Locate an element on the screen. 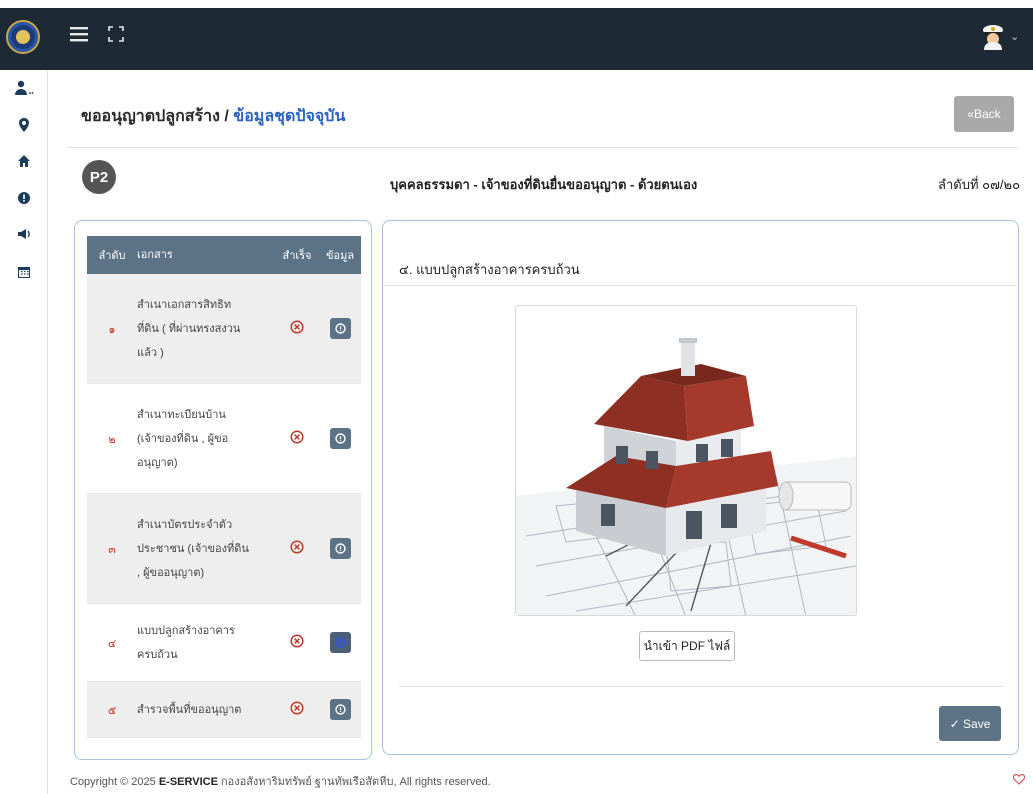 This screenshot has width=1033, height=794. col-info: ข้อมูล is located at coordinates (340, 256).